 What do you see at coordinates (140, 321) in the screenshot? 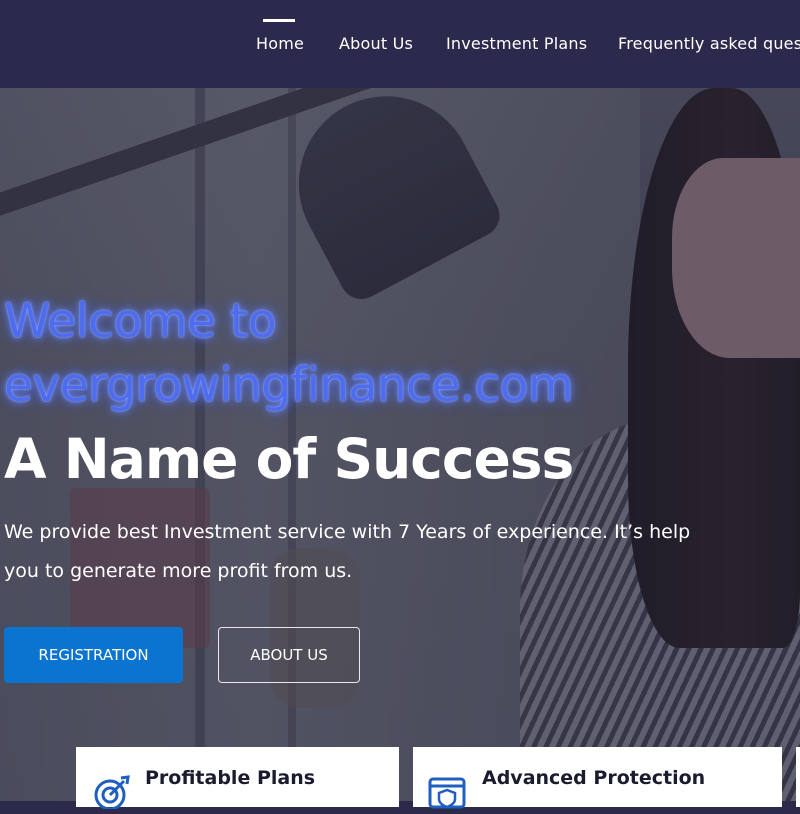
I see `welcome-line-1: Welcome to` at bounding box center [140, 321].